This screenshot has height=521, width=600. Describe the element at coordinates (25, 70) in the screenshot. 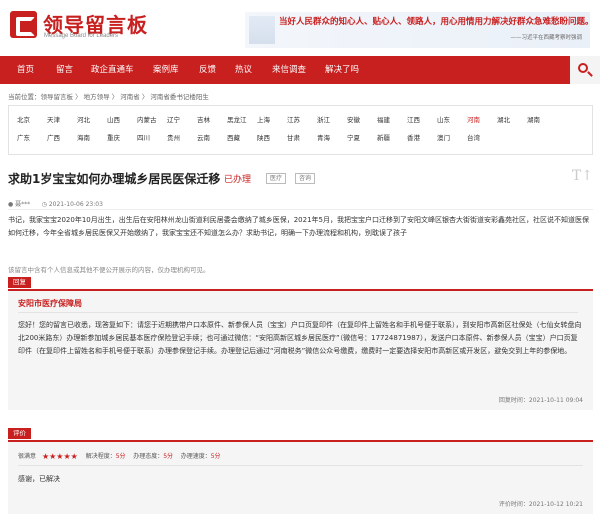

I see `nav-item-home: 首页` at that location.